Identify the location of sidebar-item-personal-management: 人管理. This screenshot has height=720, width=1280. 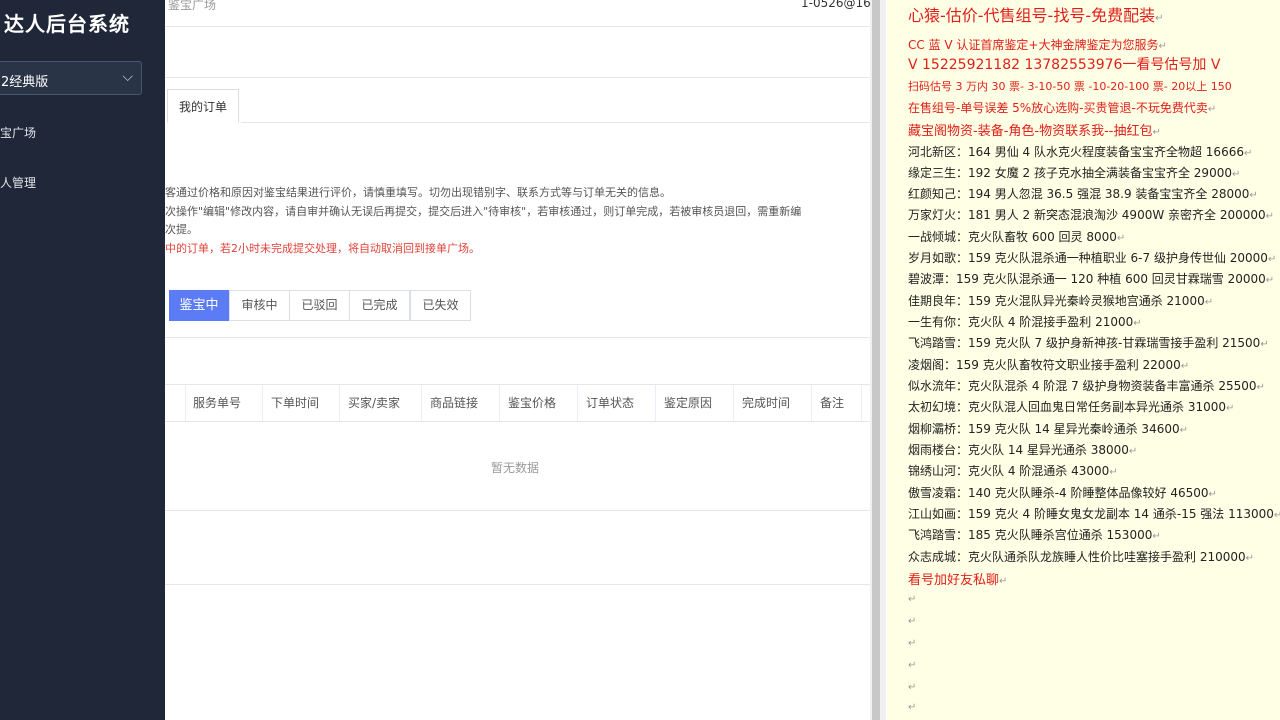
(18, 182).